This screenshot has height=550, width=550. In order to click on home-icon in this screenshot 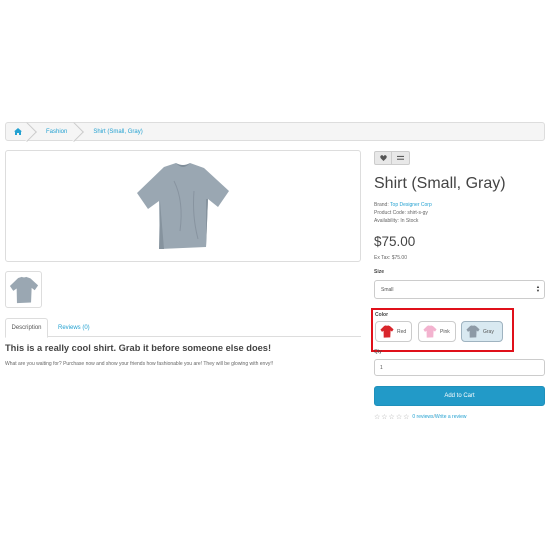, I will do `click(18, 131)`.